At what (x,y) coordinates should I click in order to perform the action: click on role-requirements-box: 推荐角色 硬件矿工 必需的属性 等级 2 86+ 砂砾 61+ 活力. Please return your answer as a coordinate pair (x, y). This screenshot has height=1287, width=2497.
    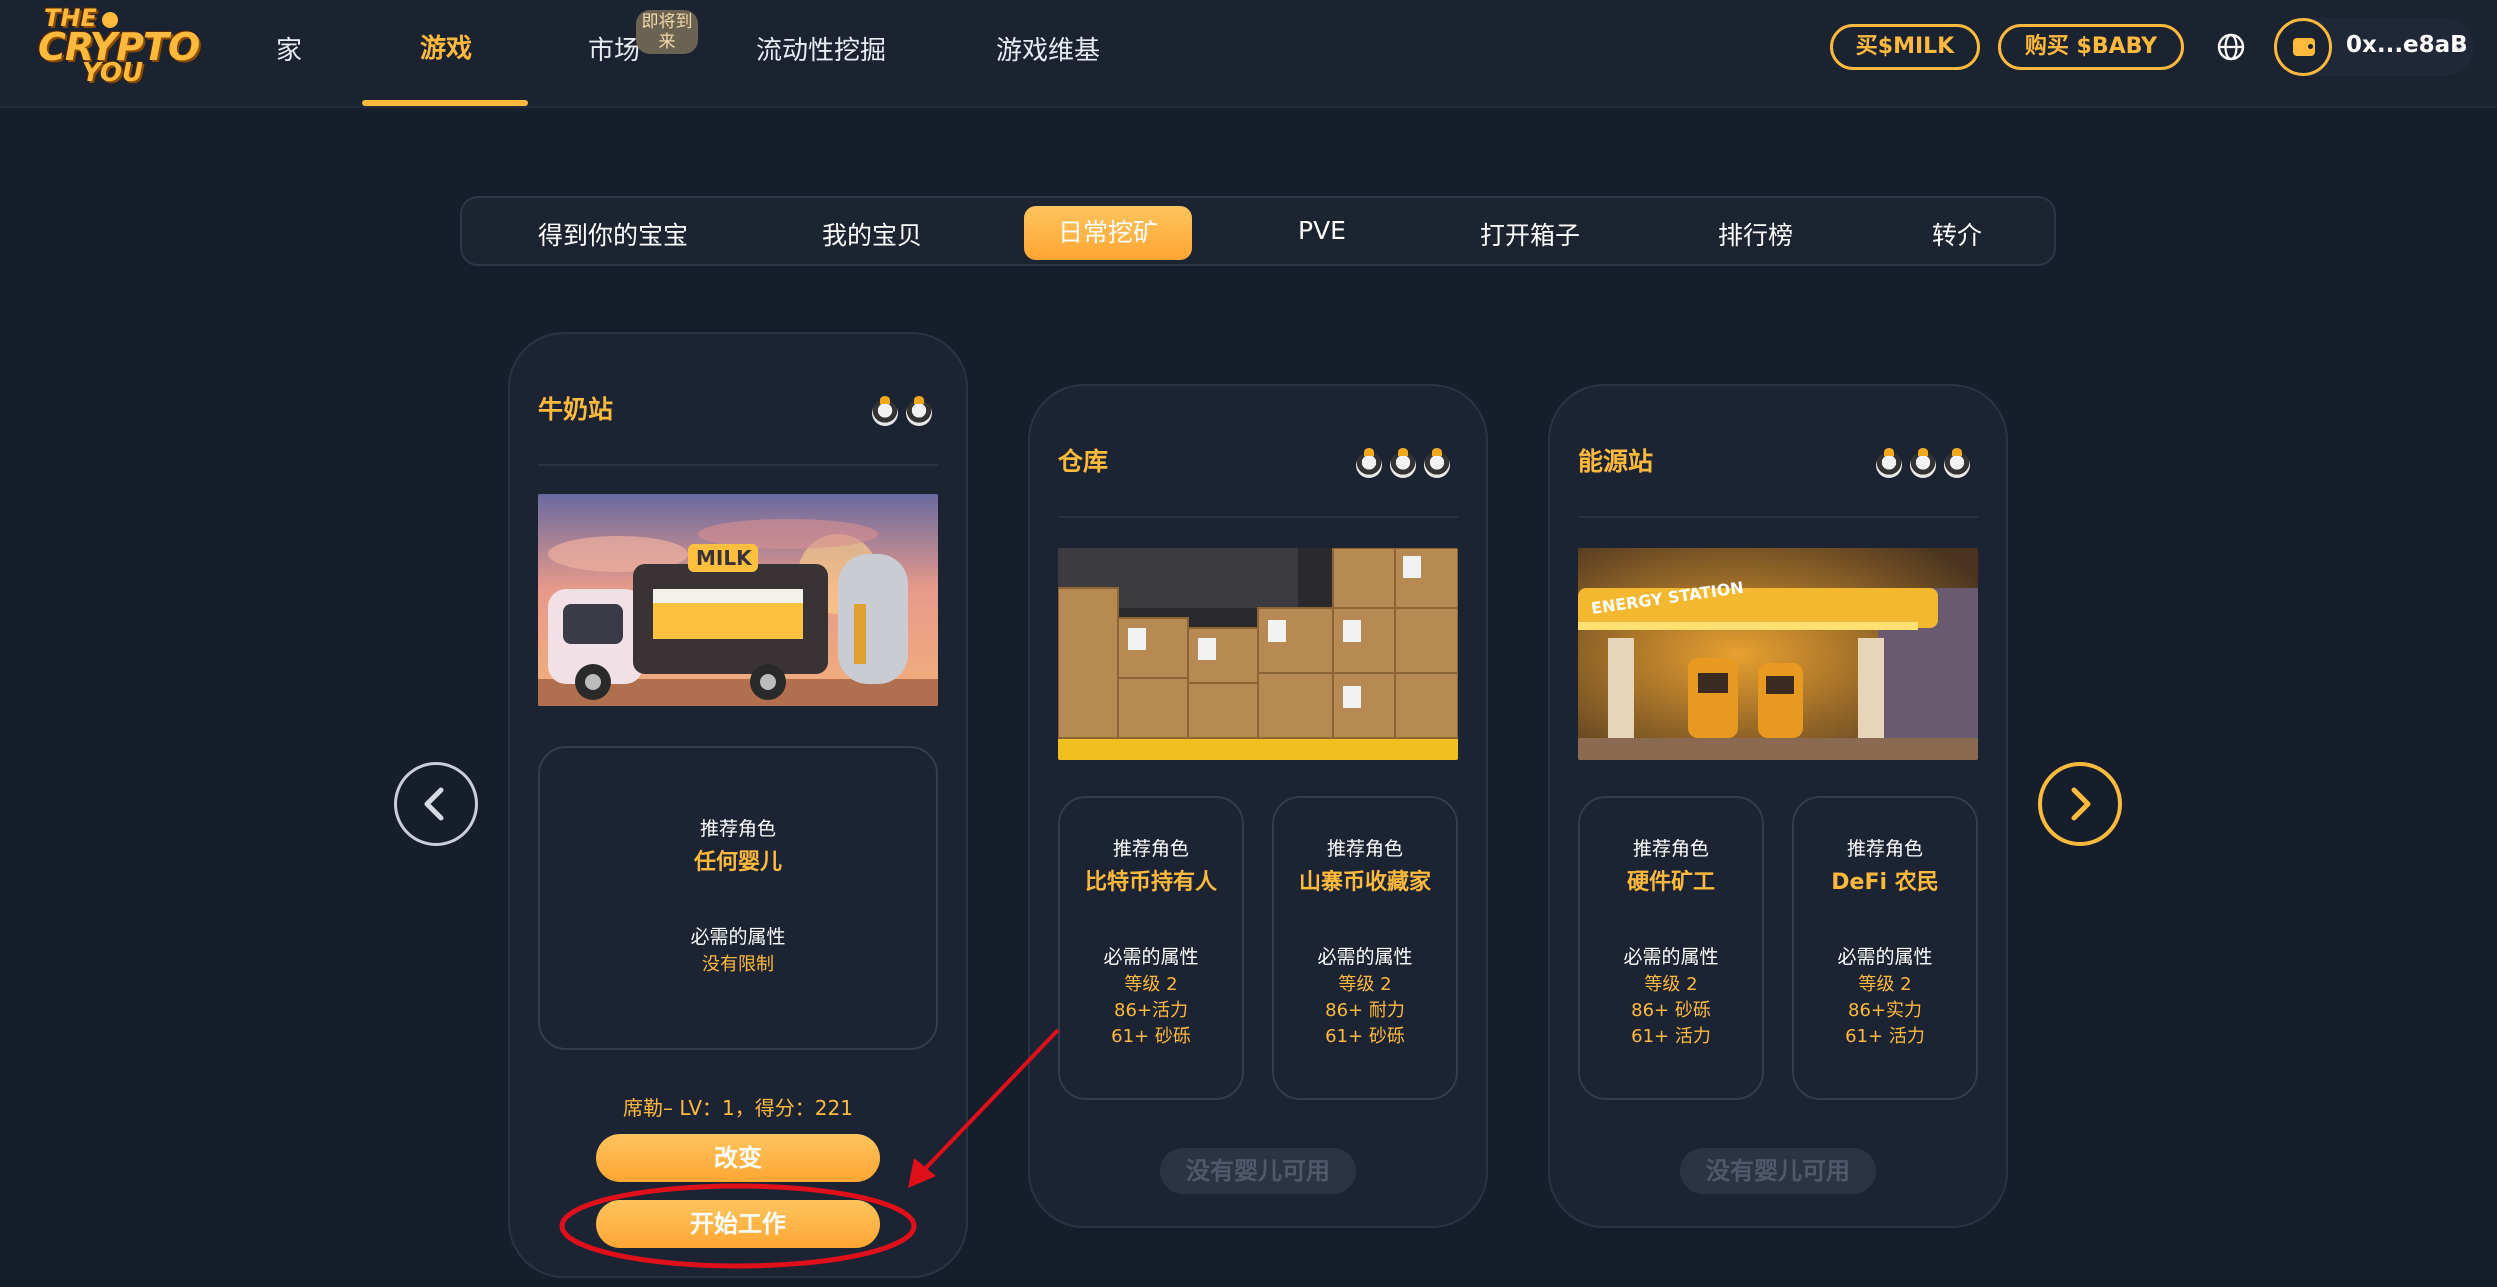
    Looking at the image, I should click on (1671, 948).